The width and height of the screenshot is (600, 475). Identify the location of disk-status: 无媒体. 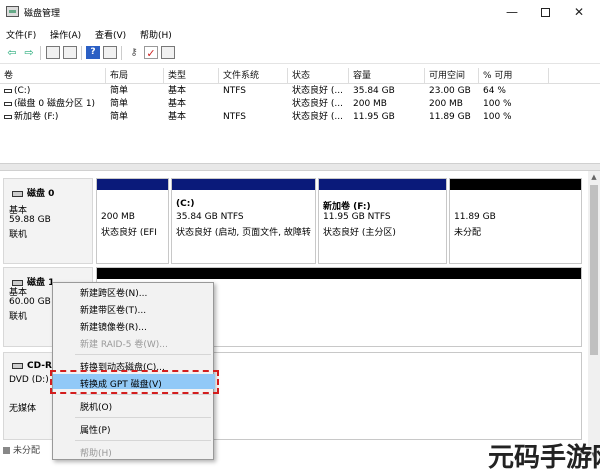
(23, 409).